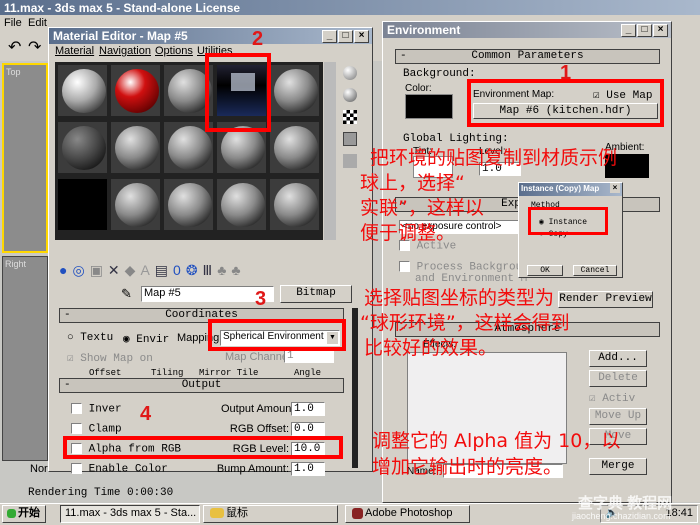 This screenshot has height=525, width=700. Describe the element at coordinates (39, 469) in the screenshot. I see `status-text: Nor` at that location.